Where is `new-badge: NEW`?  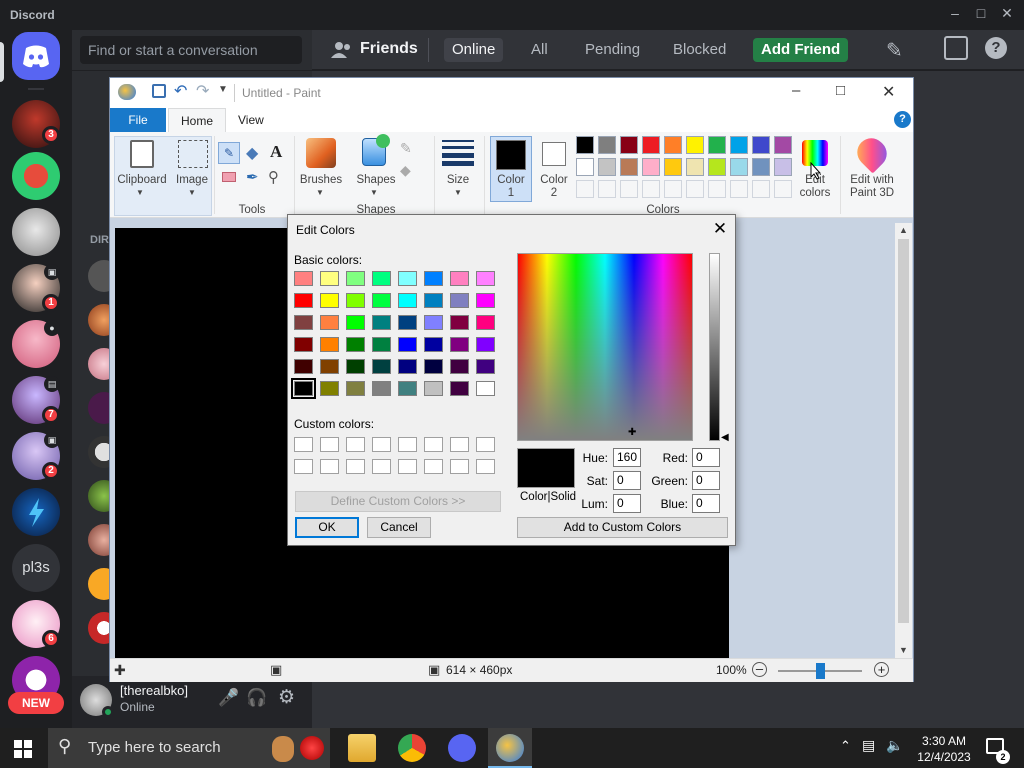 new-badge: NEW is located at coordinates (36, 703).